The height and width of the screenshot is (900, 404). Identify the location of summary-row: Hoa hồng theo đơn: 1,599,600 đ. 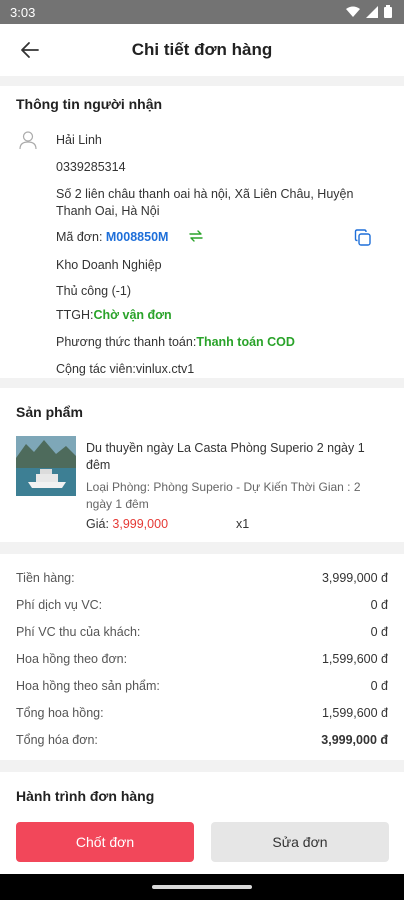
(202, 661).